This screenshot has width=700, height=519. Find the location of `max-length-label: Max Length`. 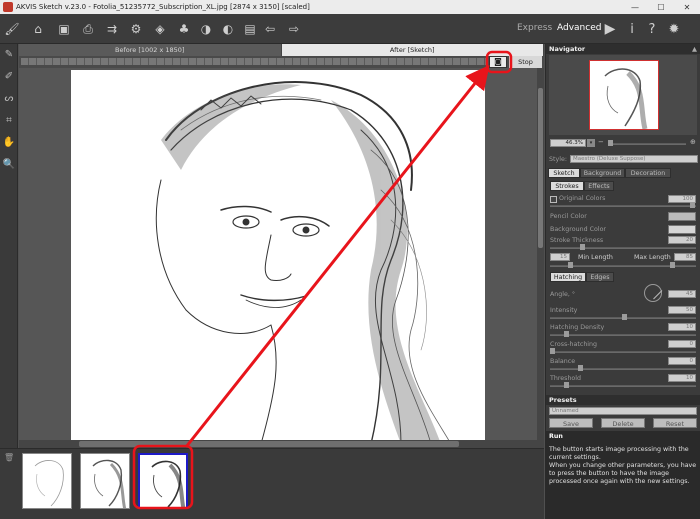

max-length-label: Max Length is located at coordinates (652, 257).